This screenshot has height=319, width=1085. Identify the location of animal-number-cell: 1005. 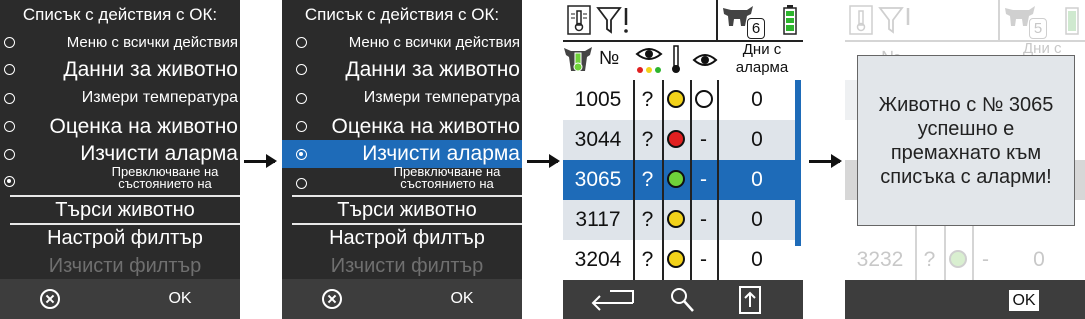
(598, 99).